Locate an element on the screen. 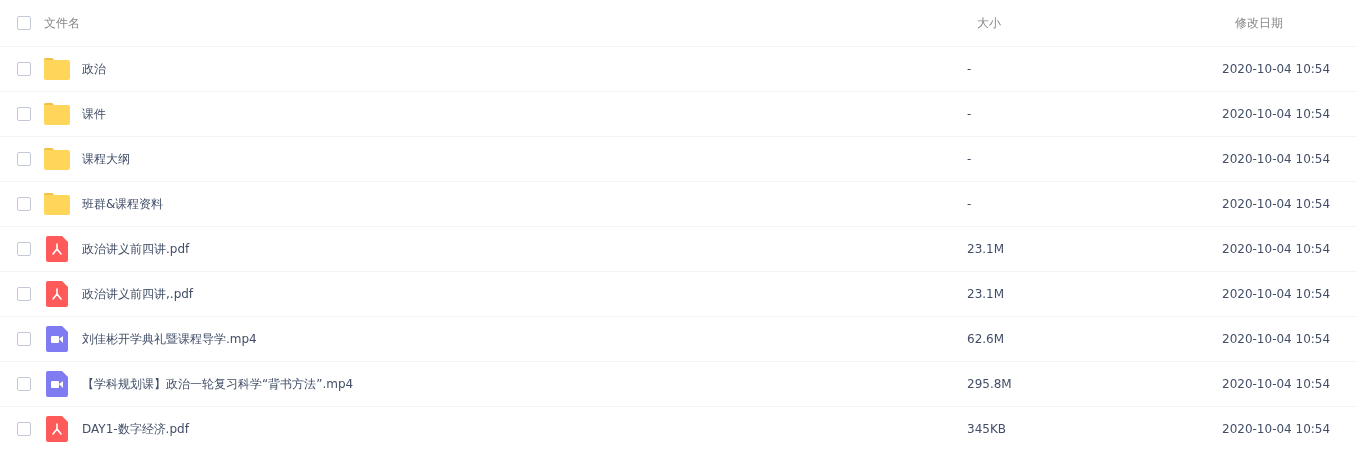 The height and width of the screenshot is (451, 1357). file-name: 政治讲义前四讲.pdf is located at coordinates (136, 249).